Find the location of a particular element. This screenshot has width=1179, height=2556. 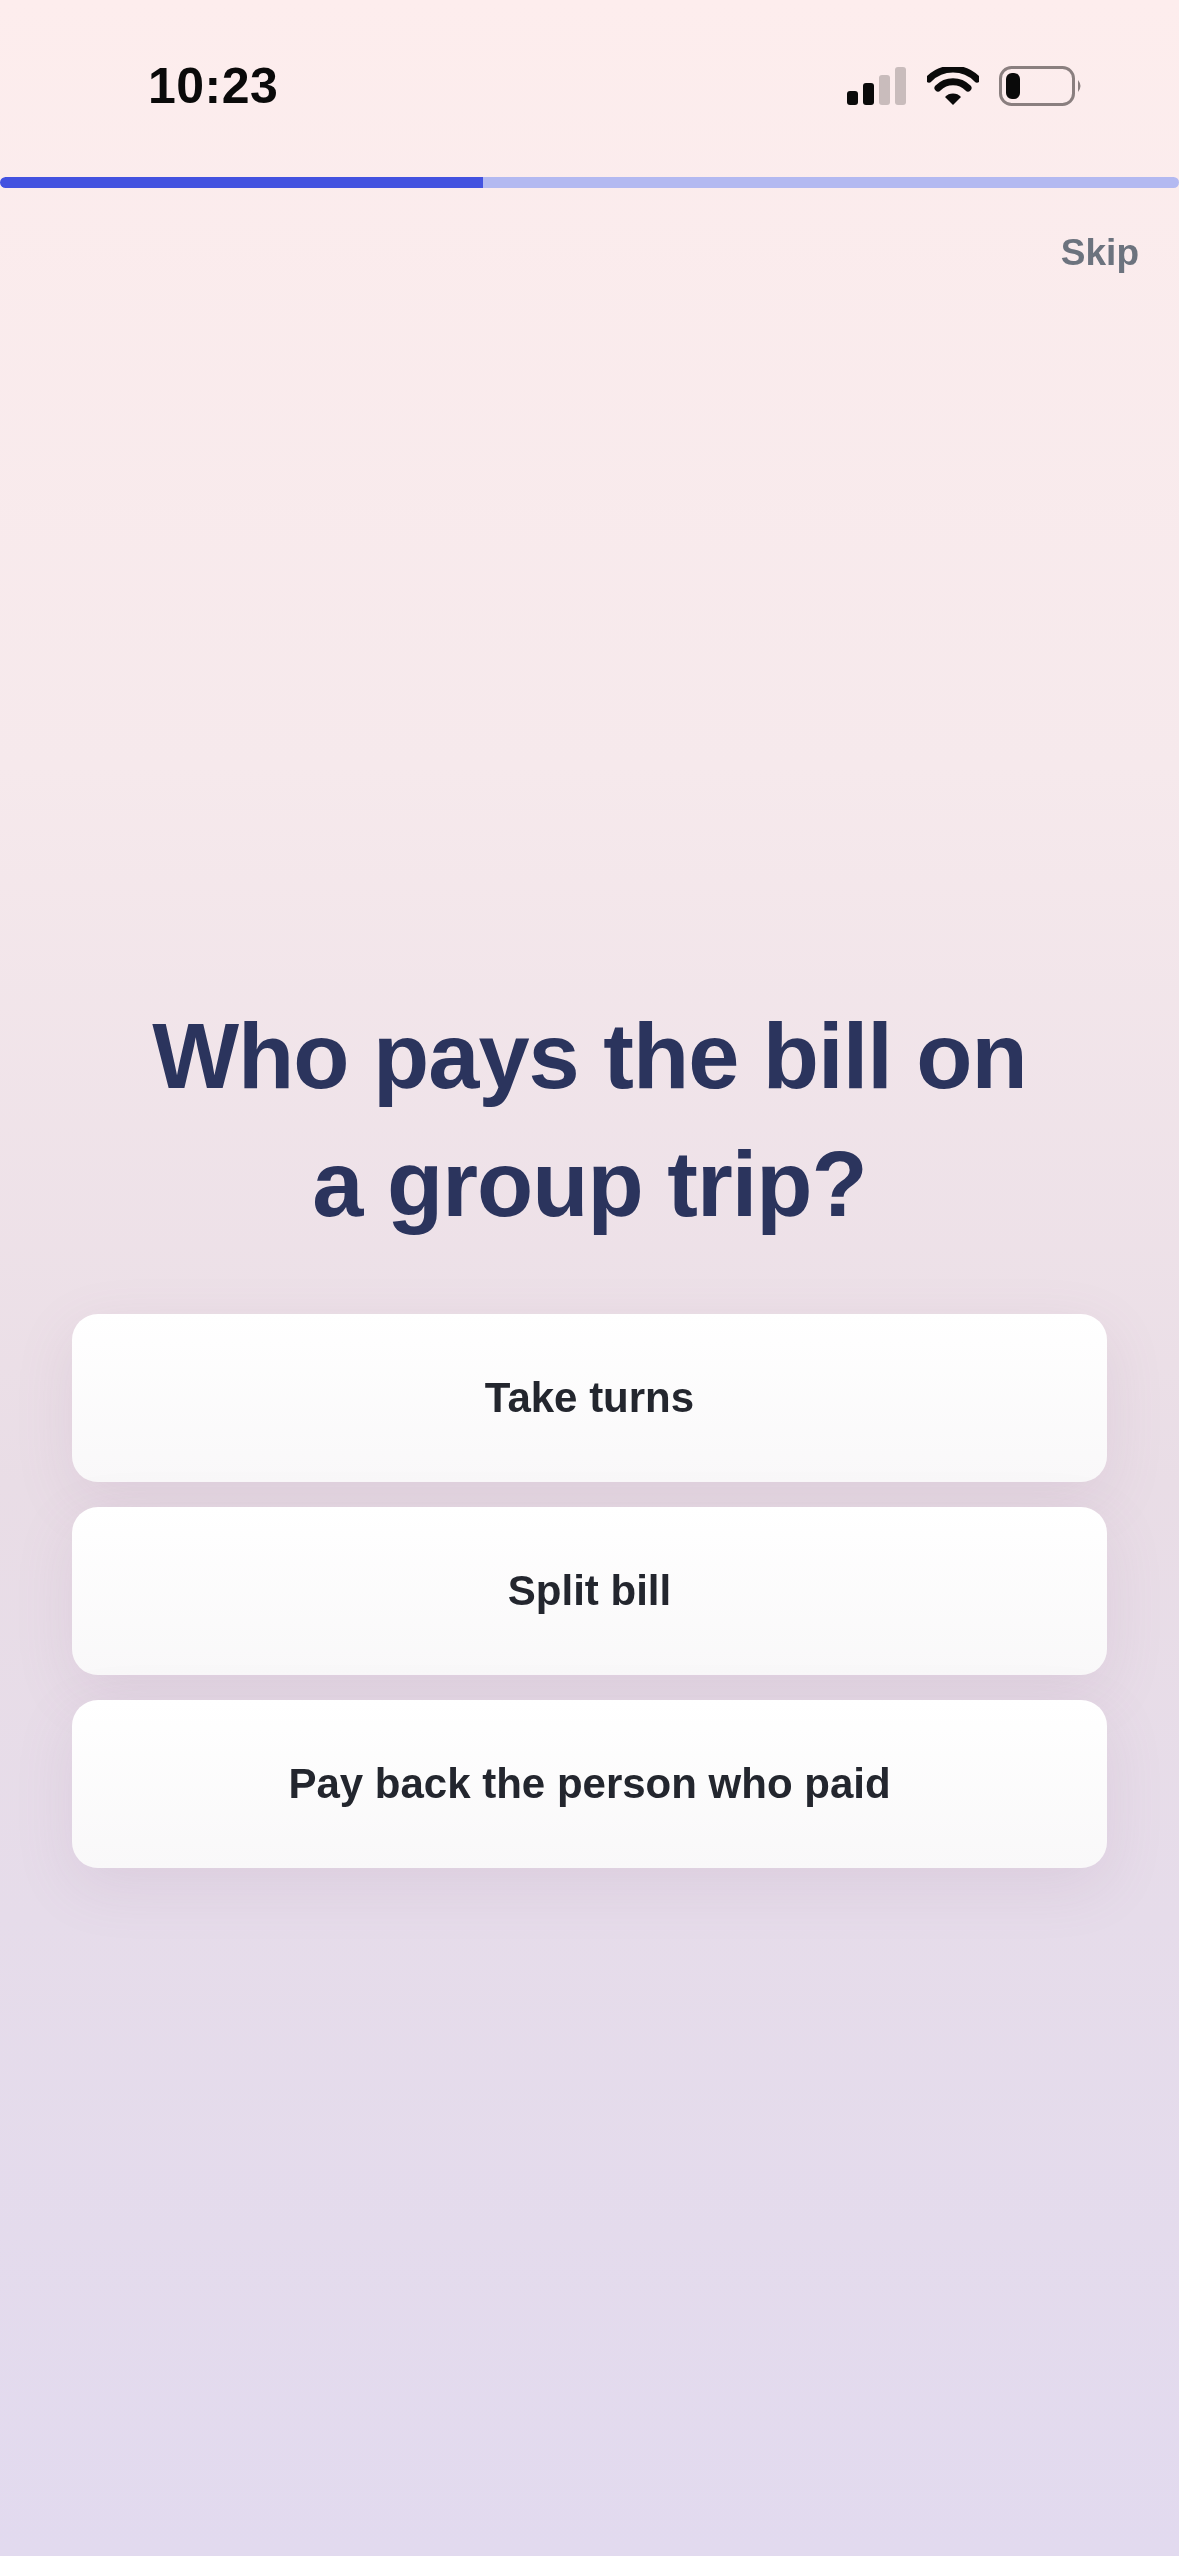

answer-option: Split bill is located at coordinates (589, 1591).